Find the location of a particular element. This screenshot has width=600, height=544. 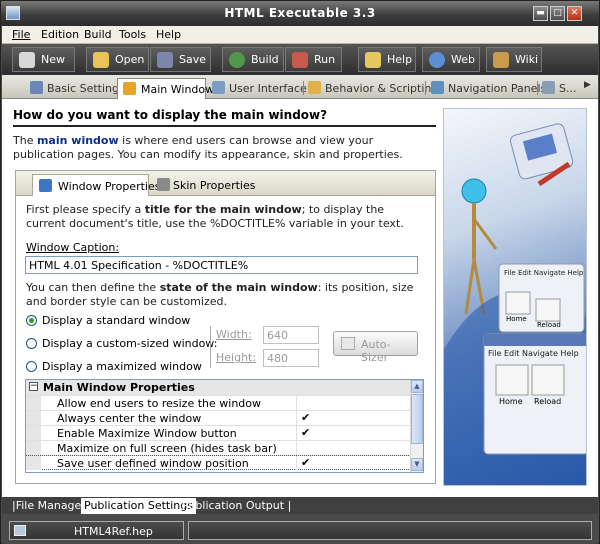

build-button: Build is located at coordinates (253, 59).